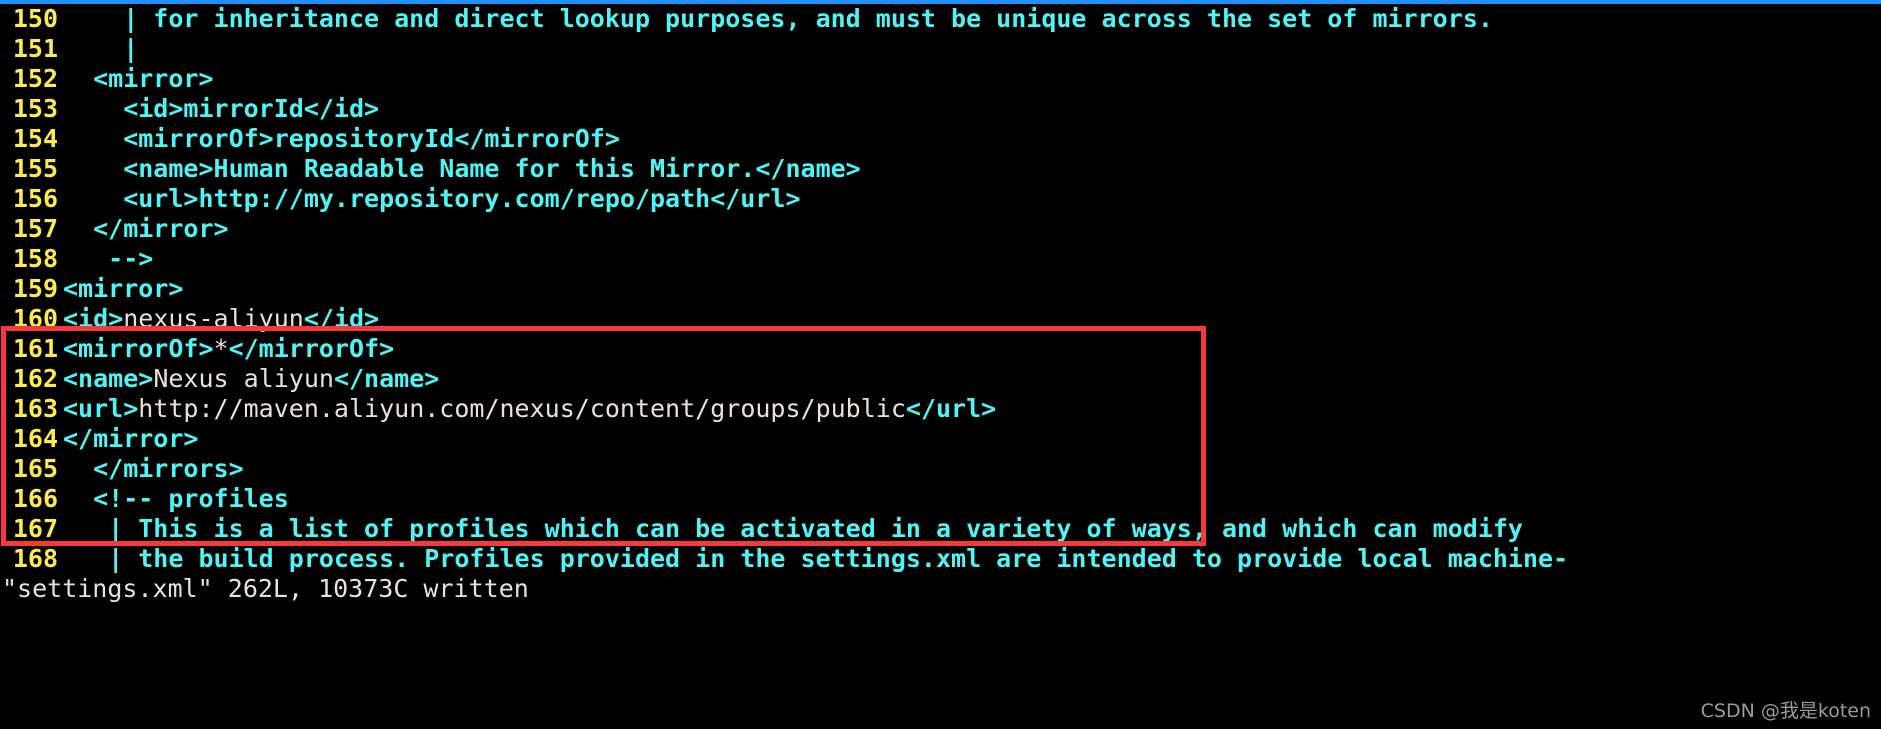 Image resolution: width=1881 pixels, height=729 pixels. What do you see at coordinates (951, 408) in the screenshot?
I see `xml-tag: </url>` at bounding box center [951, 408].